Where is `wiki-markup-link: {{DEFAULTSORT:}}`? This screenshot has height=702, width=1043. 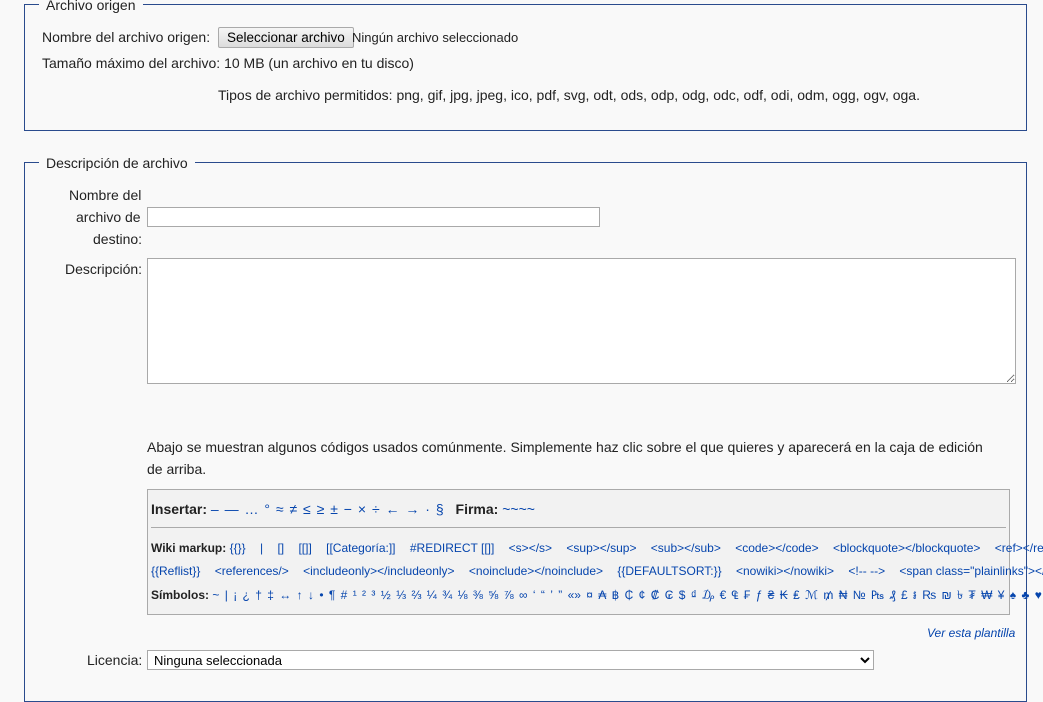
wiki-markup-link: {{DEFAULTSORT:}} is located at coordinates (669, 571).